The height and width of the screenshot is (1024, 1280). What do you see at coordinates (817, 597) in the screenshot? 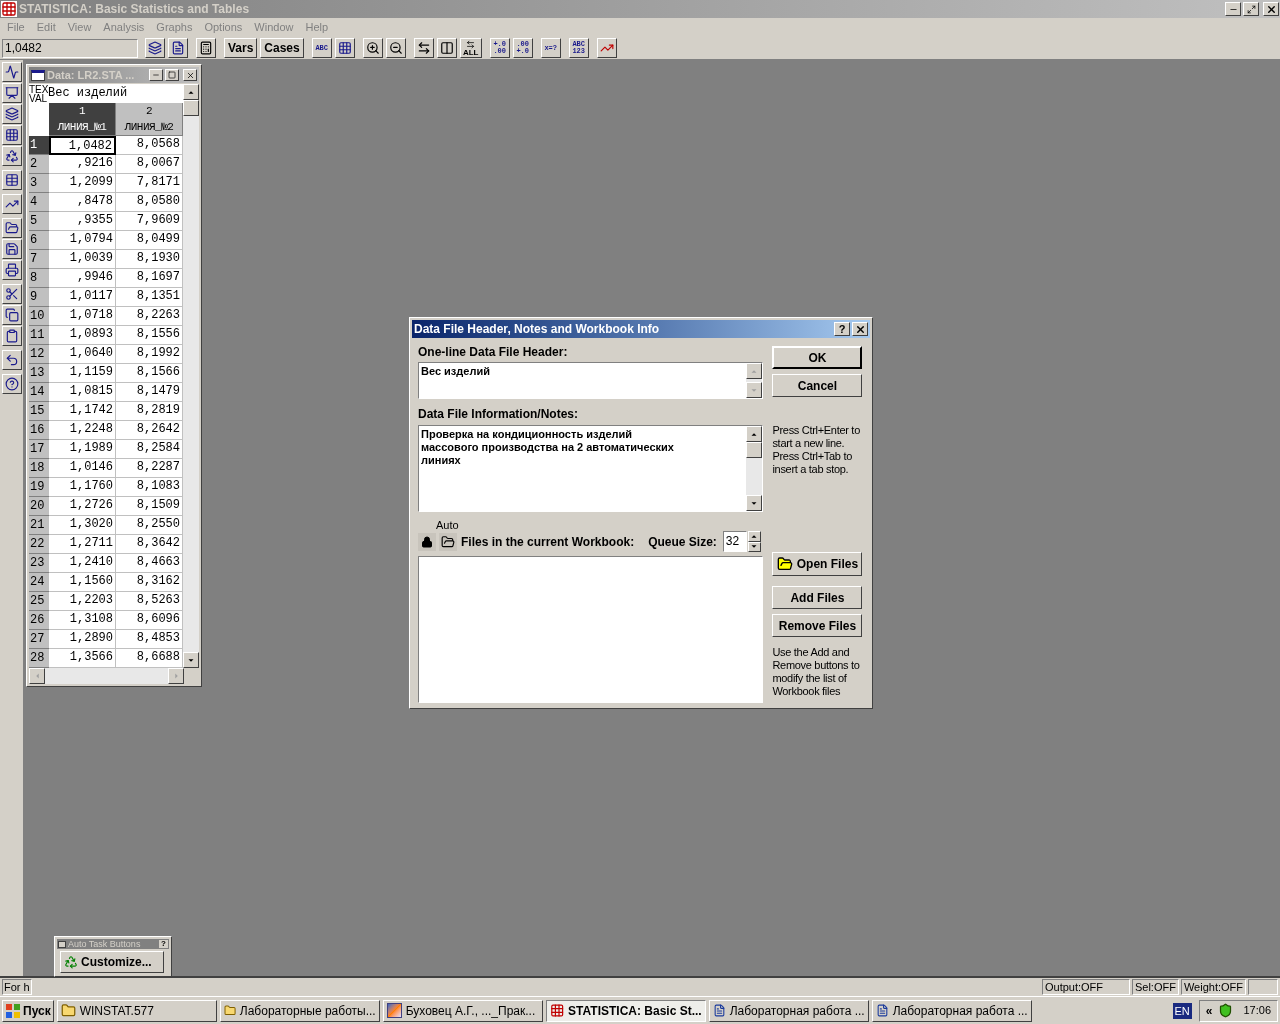
I see `add-files-button: Add Files` at bounding box center [817, 597].